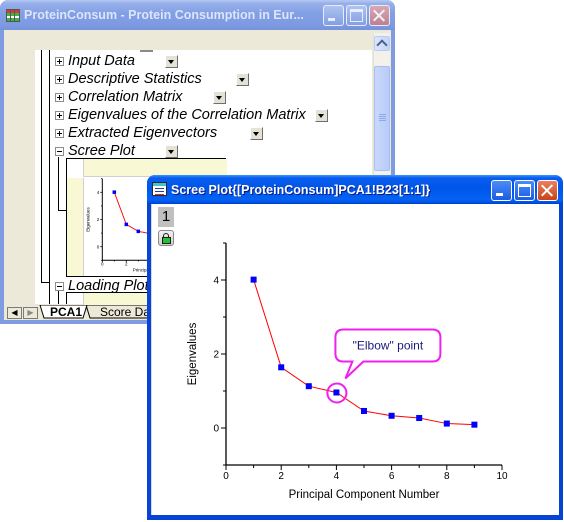 This screenshot has width=564, height=522. What do you see at coordinates (13, 15) in the screenshot?
I see `worksheet-icon` at bounding box center [13, 15].